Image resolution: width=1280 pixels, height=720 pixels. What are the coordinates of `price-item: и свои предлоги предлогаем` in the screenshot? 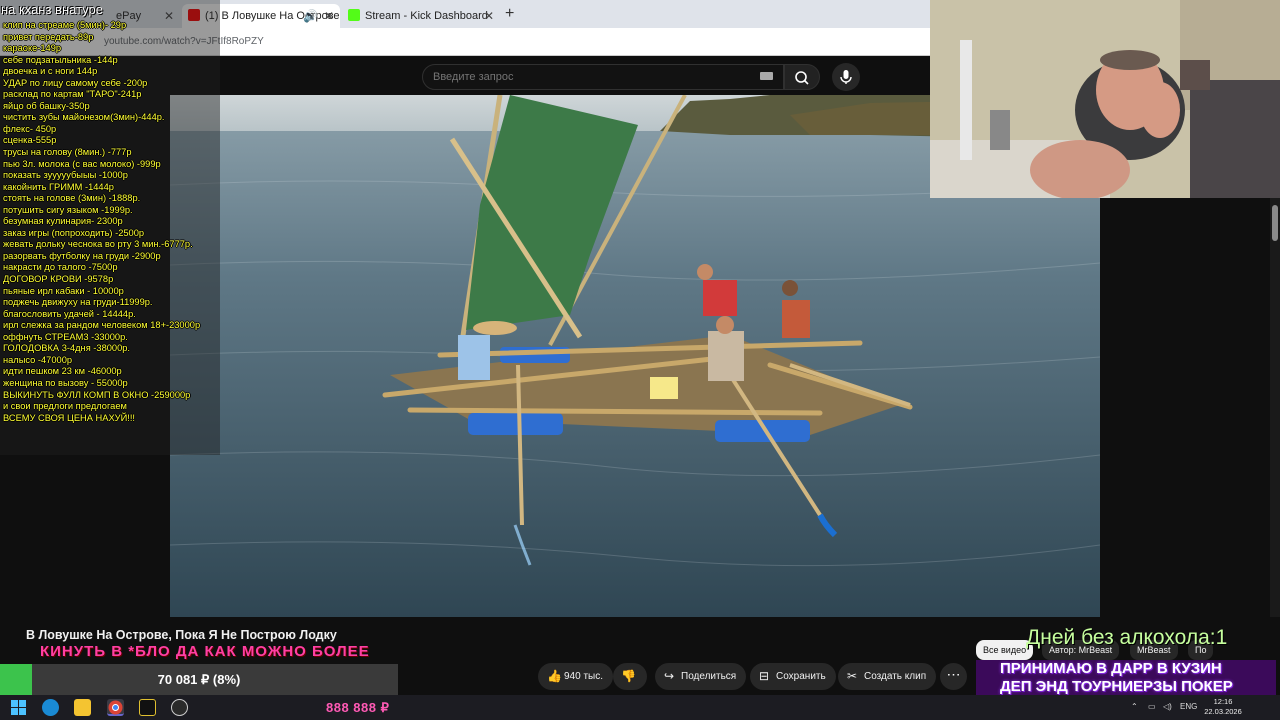 It's located at (65, 406).